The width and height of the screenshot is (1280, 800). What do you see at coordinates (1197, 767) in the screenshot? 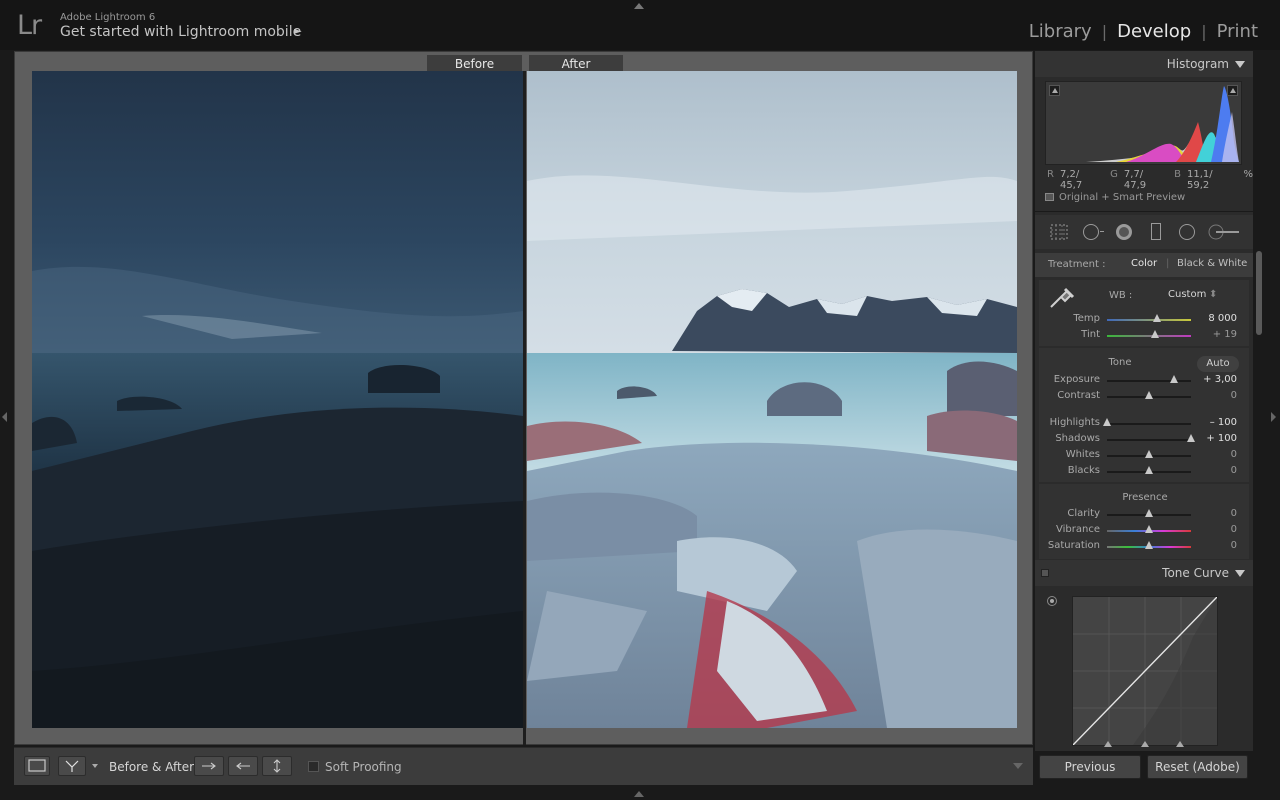
I see `reset-button: Reset (Adobe)` at bounding box center [1197, 767].